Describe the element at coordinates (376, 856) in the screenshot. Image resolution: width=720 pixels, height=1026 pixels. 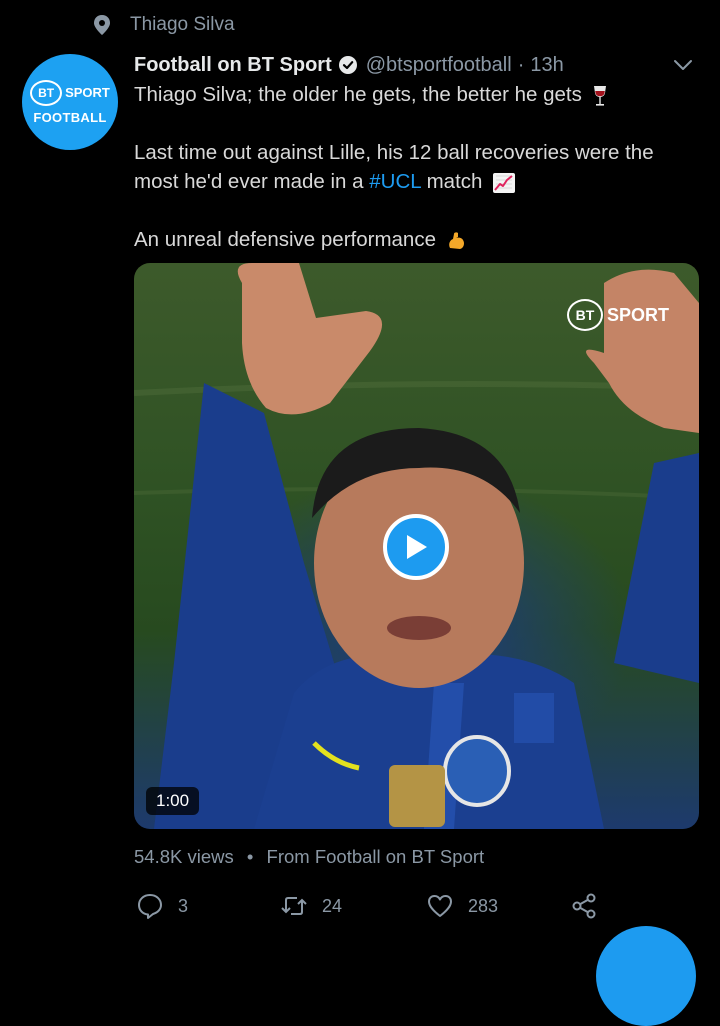
I see `source-link: From Football on BT Sport` at that location.